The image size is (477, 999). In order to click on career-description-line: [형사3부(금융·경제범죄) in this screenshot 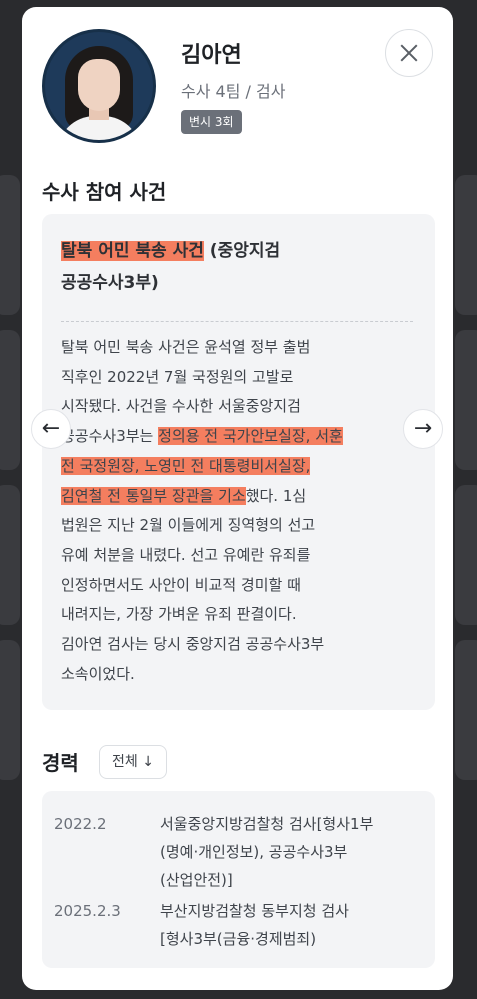, I will do `click(238, 939)`.